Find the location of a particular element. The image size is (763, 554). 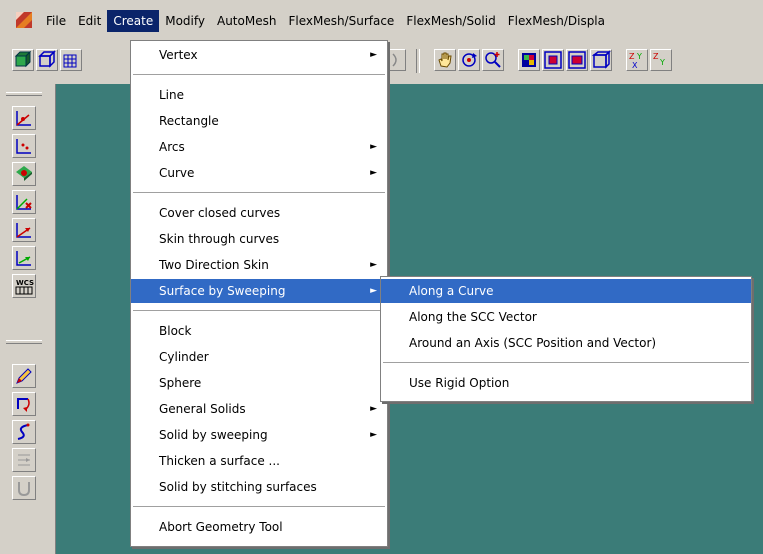

menu-item-label: Sphere is located at coordinates (180, 383).